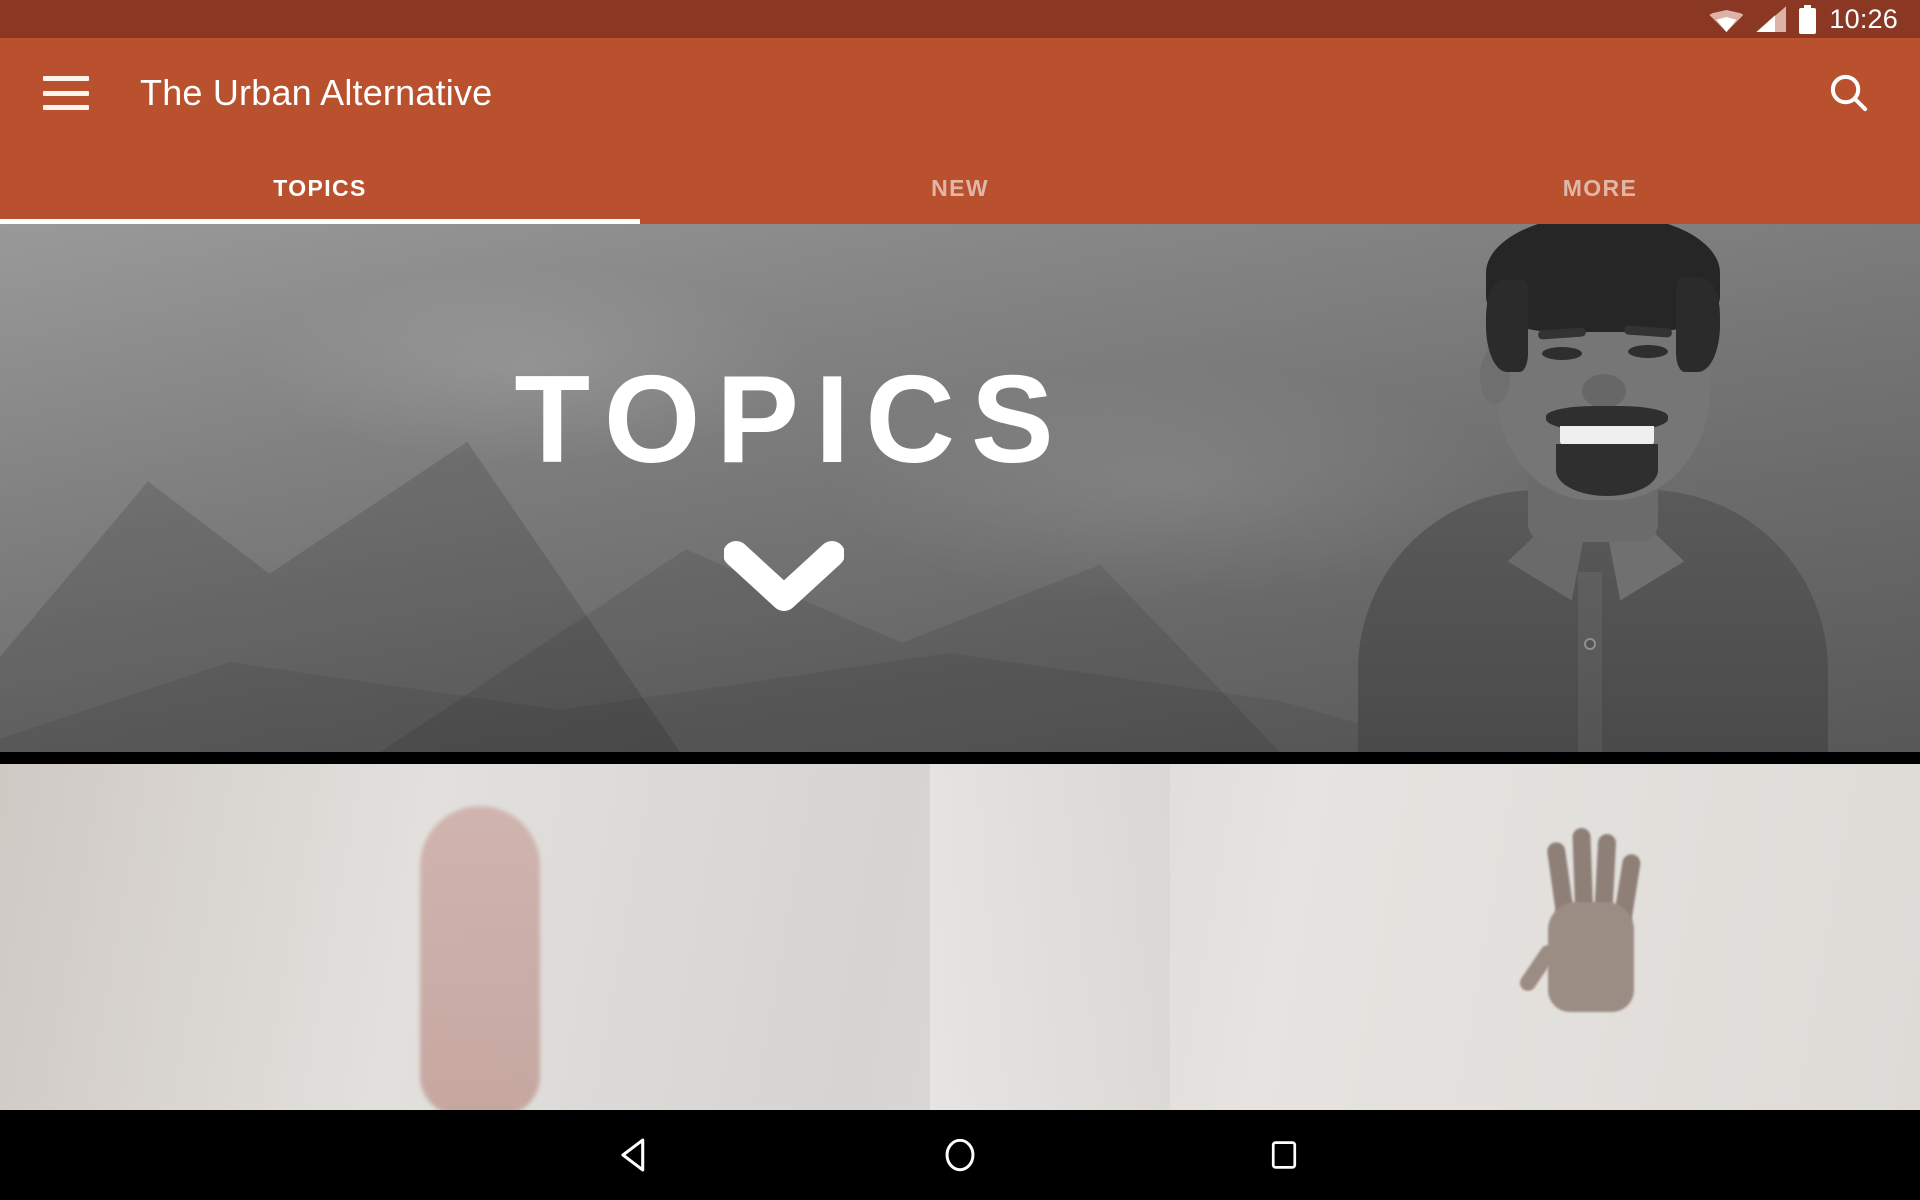  I want to click on search-icon, so click(1849, 93).